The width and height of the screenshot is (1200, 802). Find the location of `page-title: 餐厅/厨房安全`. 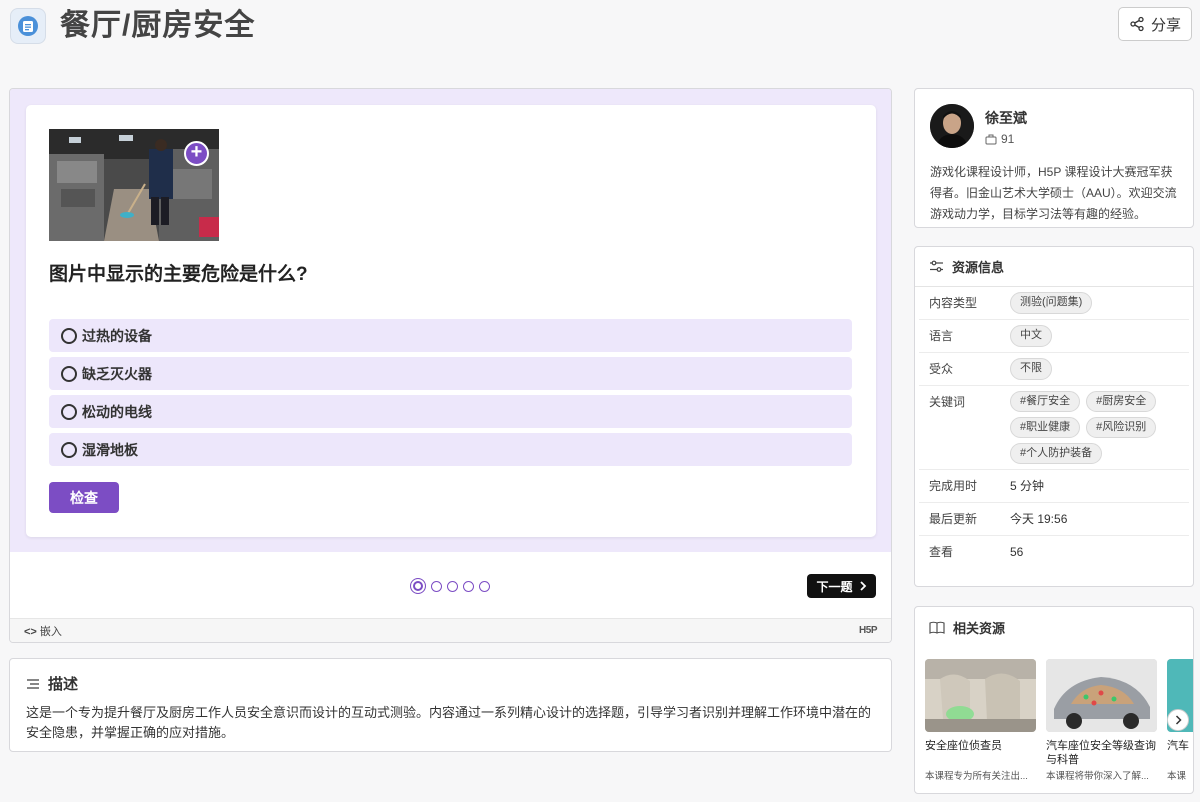

page-title: 餐厅/厨房安全 is located at coordinates (158, 25).